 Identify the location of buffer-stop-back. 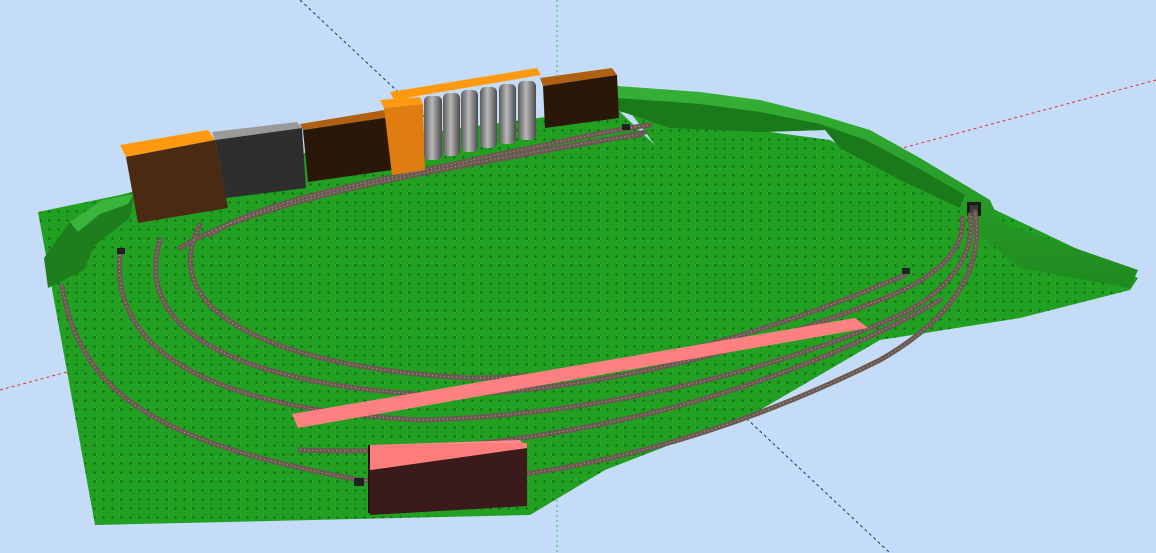
(626, 127).